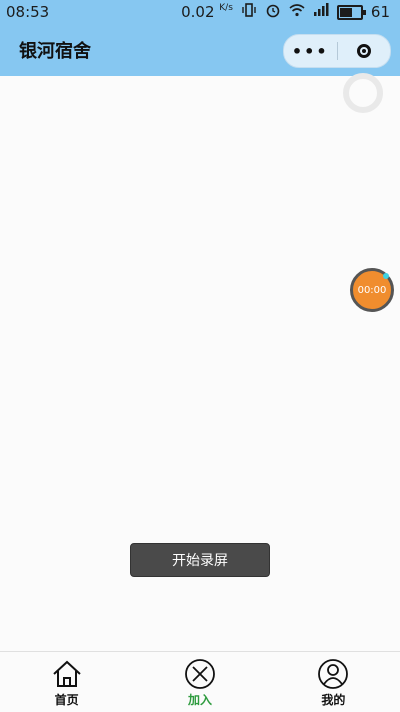 The image size is (400, 712). I want to click on status-bar: 08:53 0.02 K/s 61, so click(200, 12).